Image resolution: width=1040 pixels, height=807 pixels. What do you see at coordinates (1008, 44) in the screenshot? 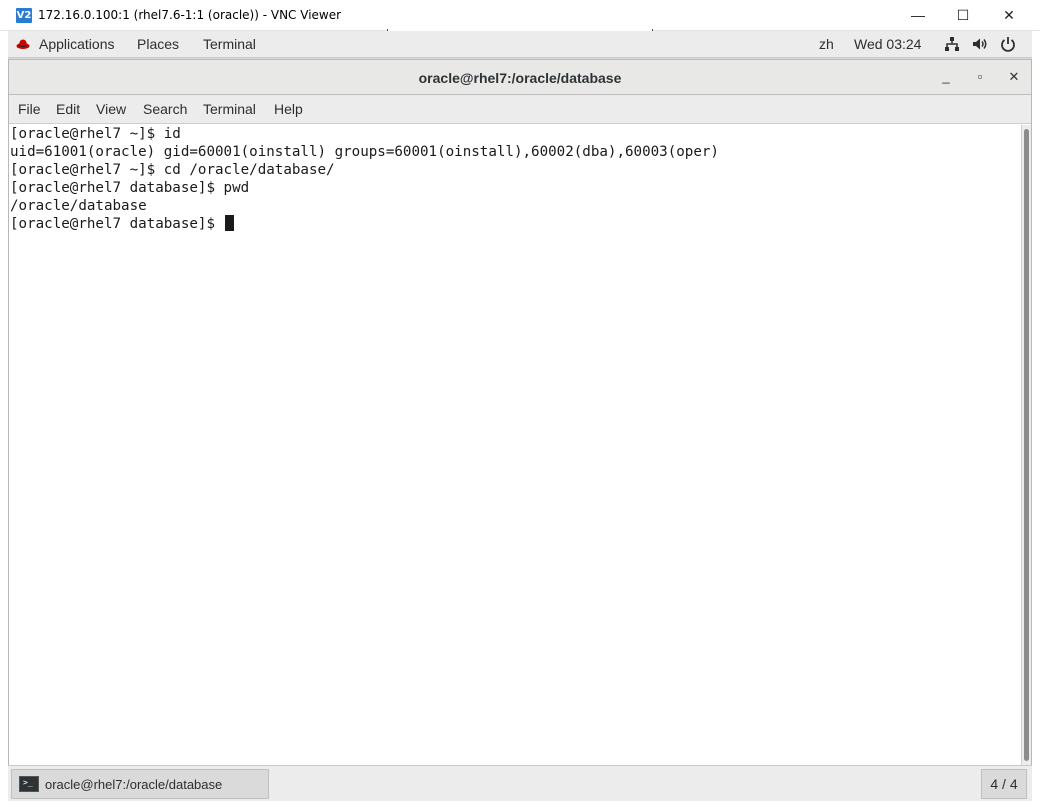
I see `power-icon` at bounding box center [1008, 44].